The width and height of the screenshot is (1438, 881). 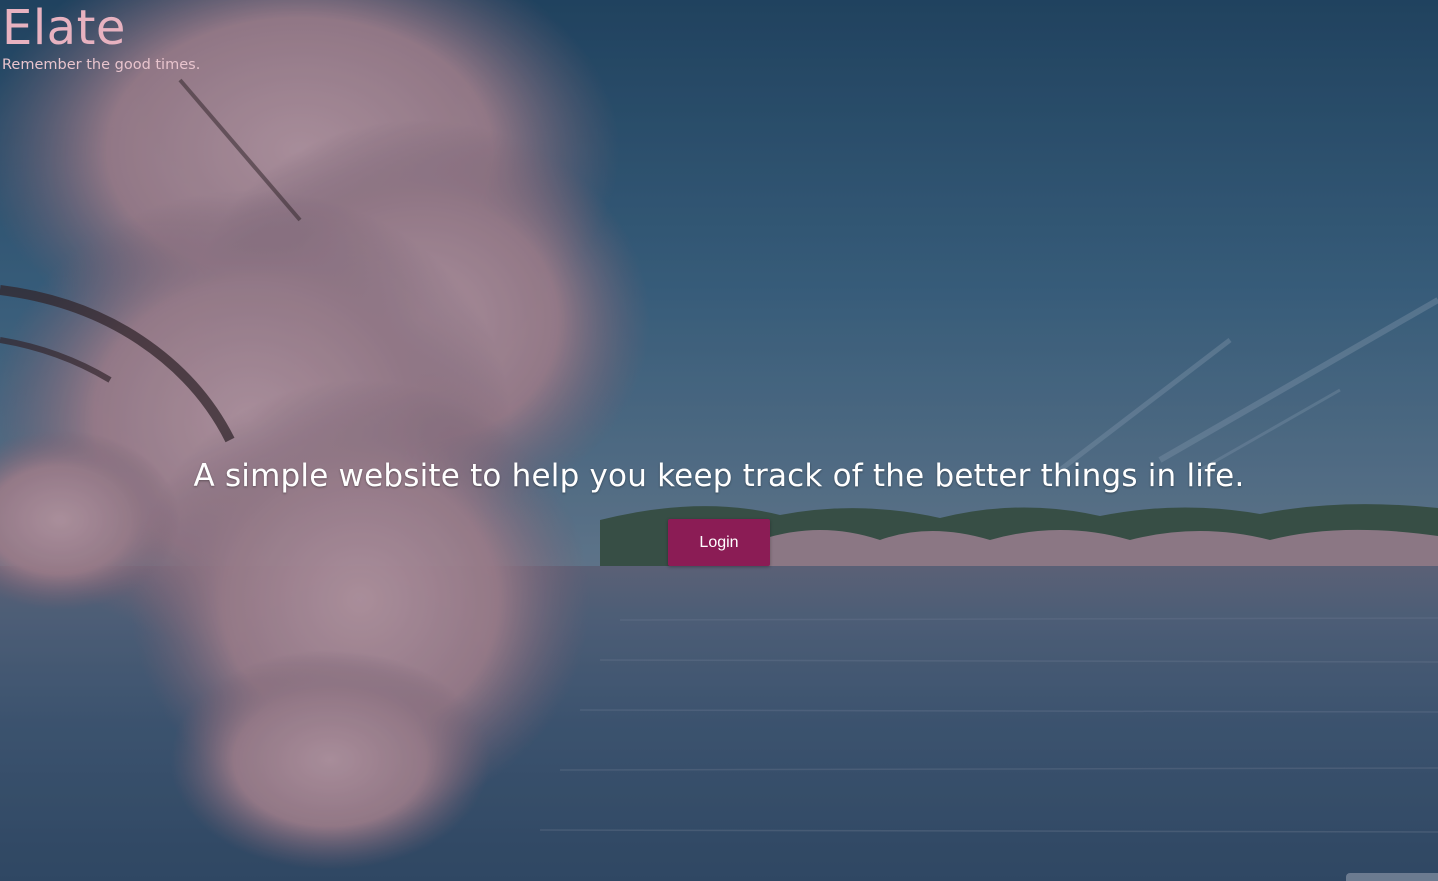 What do you see at coordinates (719, 542) in the screenshot?
I see `login-button: Login` at bounding box center [719, 542].